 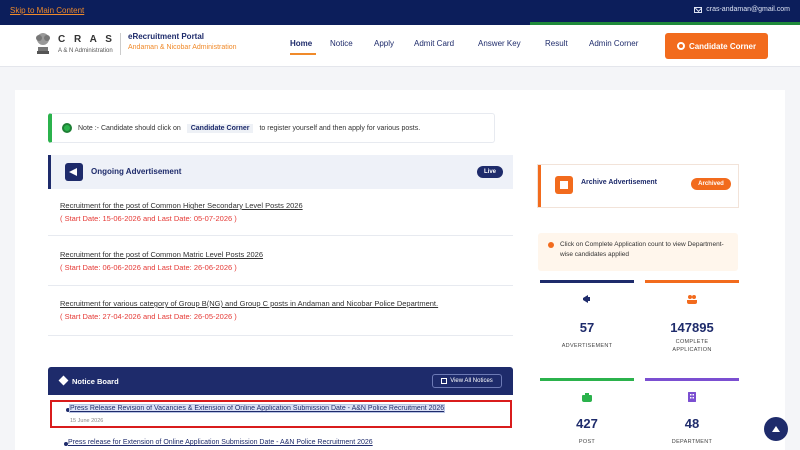 I want to click on stat-value: 48, so click(x=692, y=423).